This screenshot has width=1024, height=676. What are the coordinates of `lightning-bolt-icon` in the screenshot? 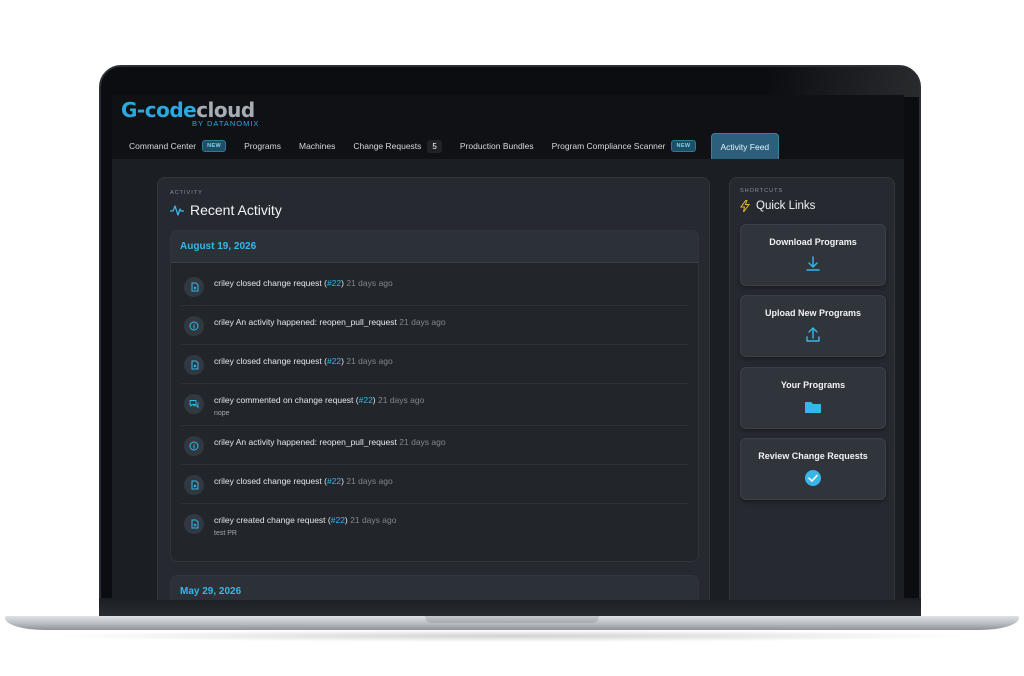 It's located at (745, 206).